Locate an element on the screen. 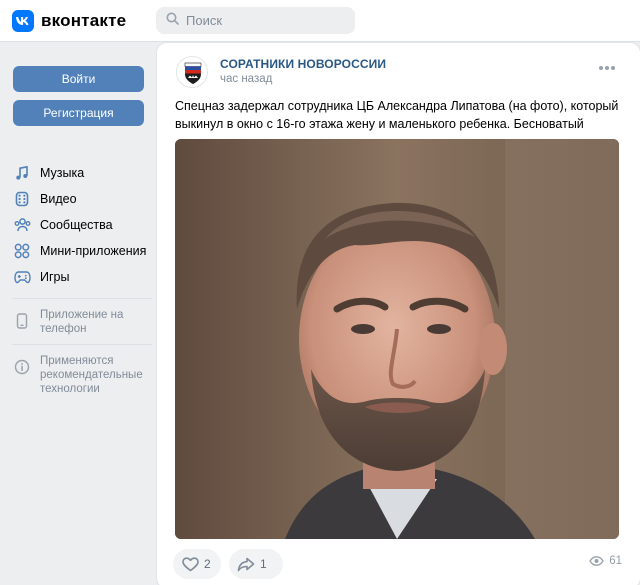  mini-apps-icon is located at coordinates (22, 251).